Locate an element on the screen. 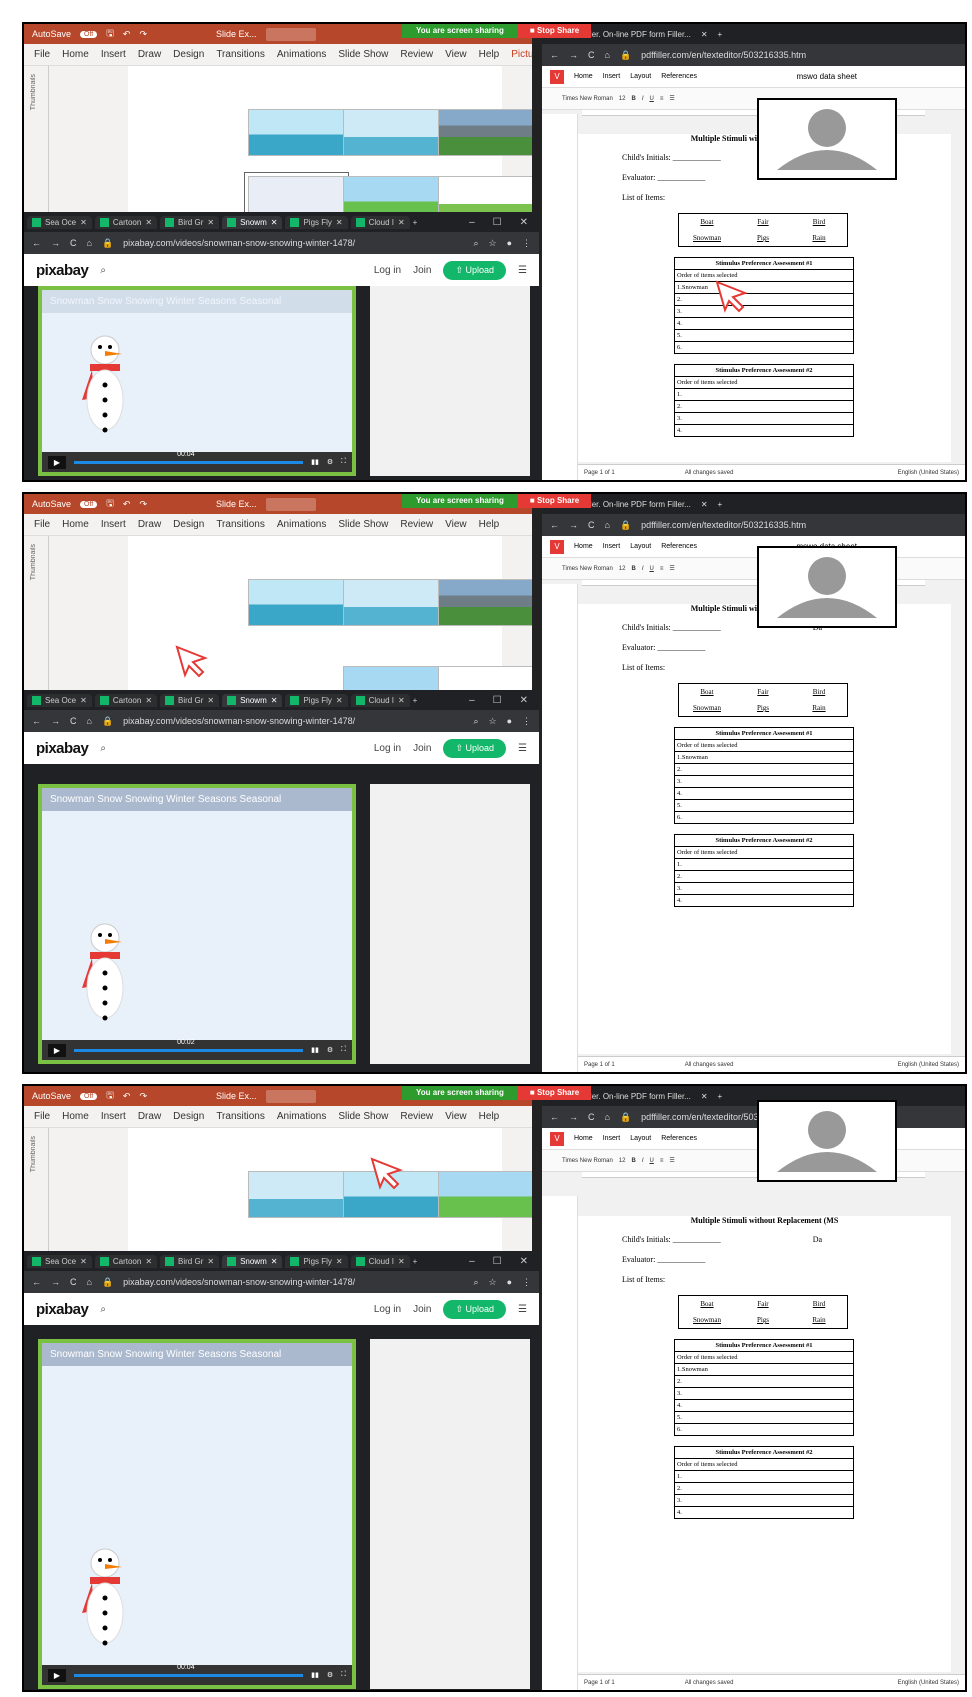 The width and height of the screenshot is (972, 1697). autosave-toggle: Off is located at coordinates (89, 34).